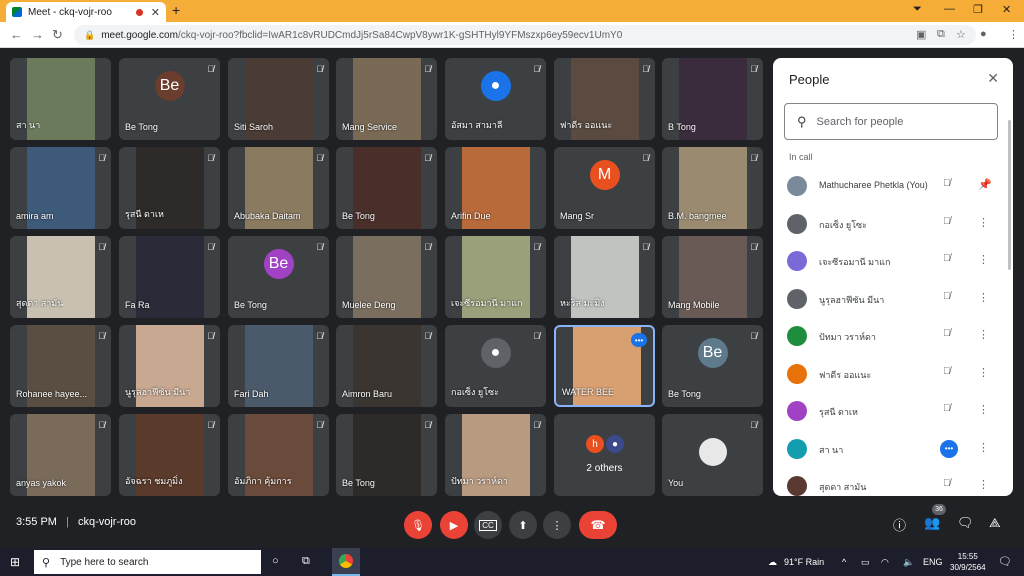 This screenshot has width=1024, height=576. What do you see at coordinates (893, 336) in the screenshot?
I see `people-list-item: ปัทมา วราห์ดา 🎙̸ ⋮` at bounding box center [893, 336].